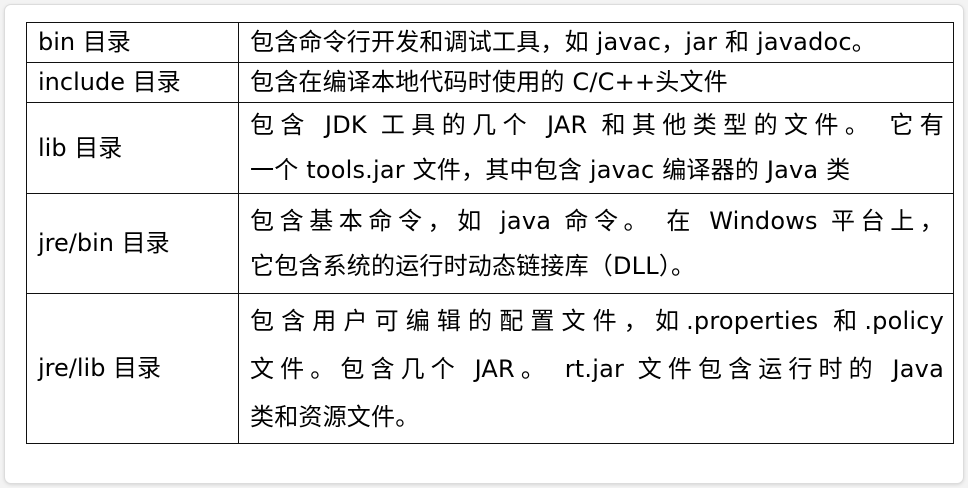 Image resolution: width=968 pixels, height=488 pixels. Describe the element at coordinates (597, 320) in the screenshot. I see `description-line: 包含用户可编辑的配置文件，如.properties 和.policy` at that location.